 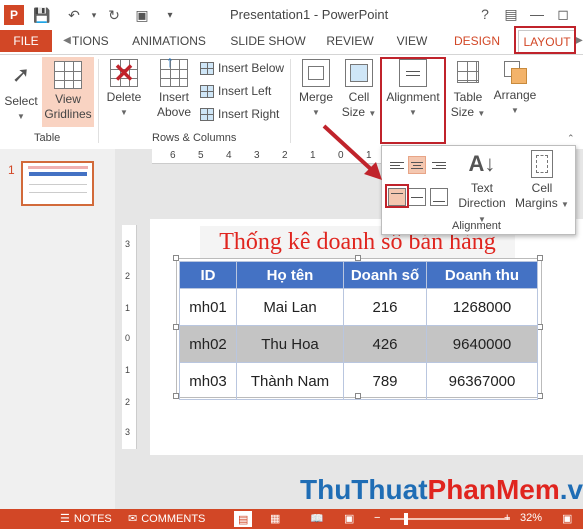 I want to click on table-cell: 216, so click(x=385, y=307).